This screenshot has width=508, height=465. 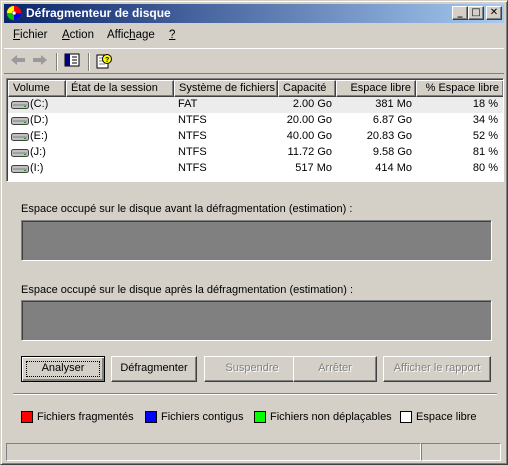 What do you see at coordinates (312, 104) in the screenshot?
I see `volume-capacity: 2.00 Go` at bounding box center [312, 104].